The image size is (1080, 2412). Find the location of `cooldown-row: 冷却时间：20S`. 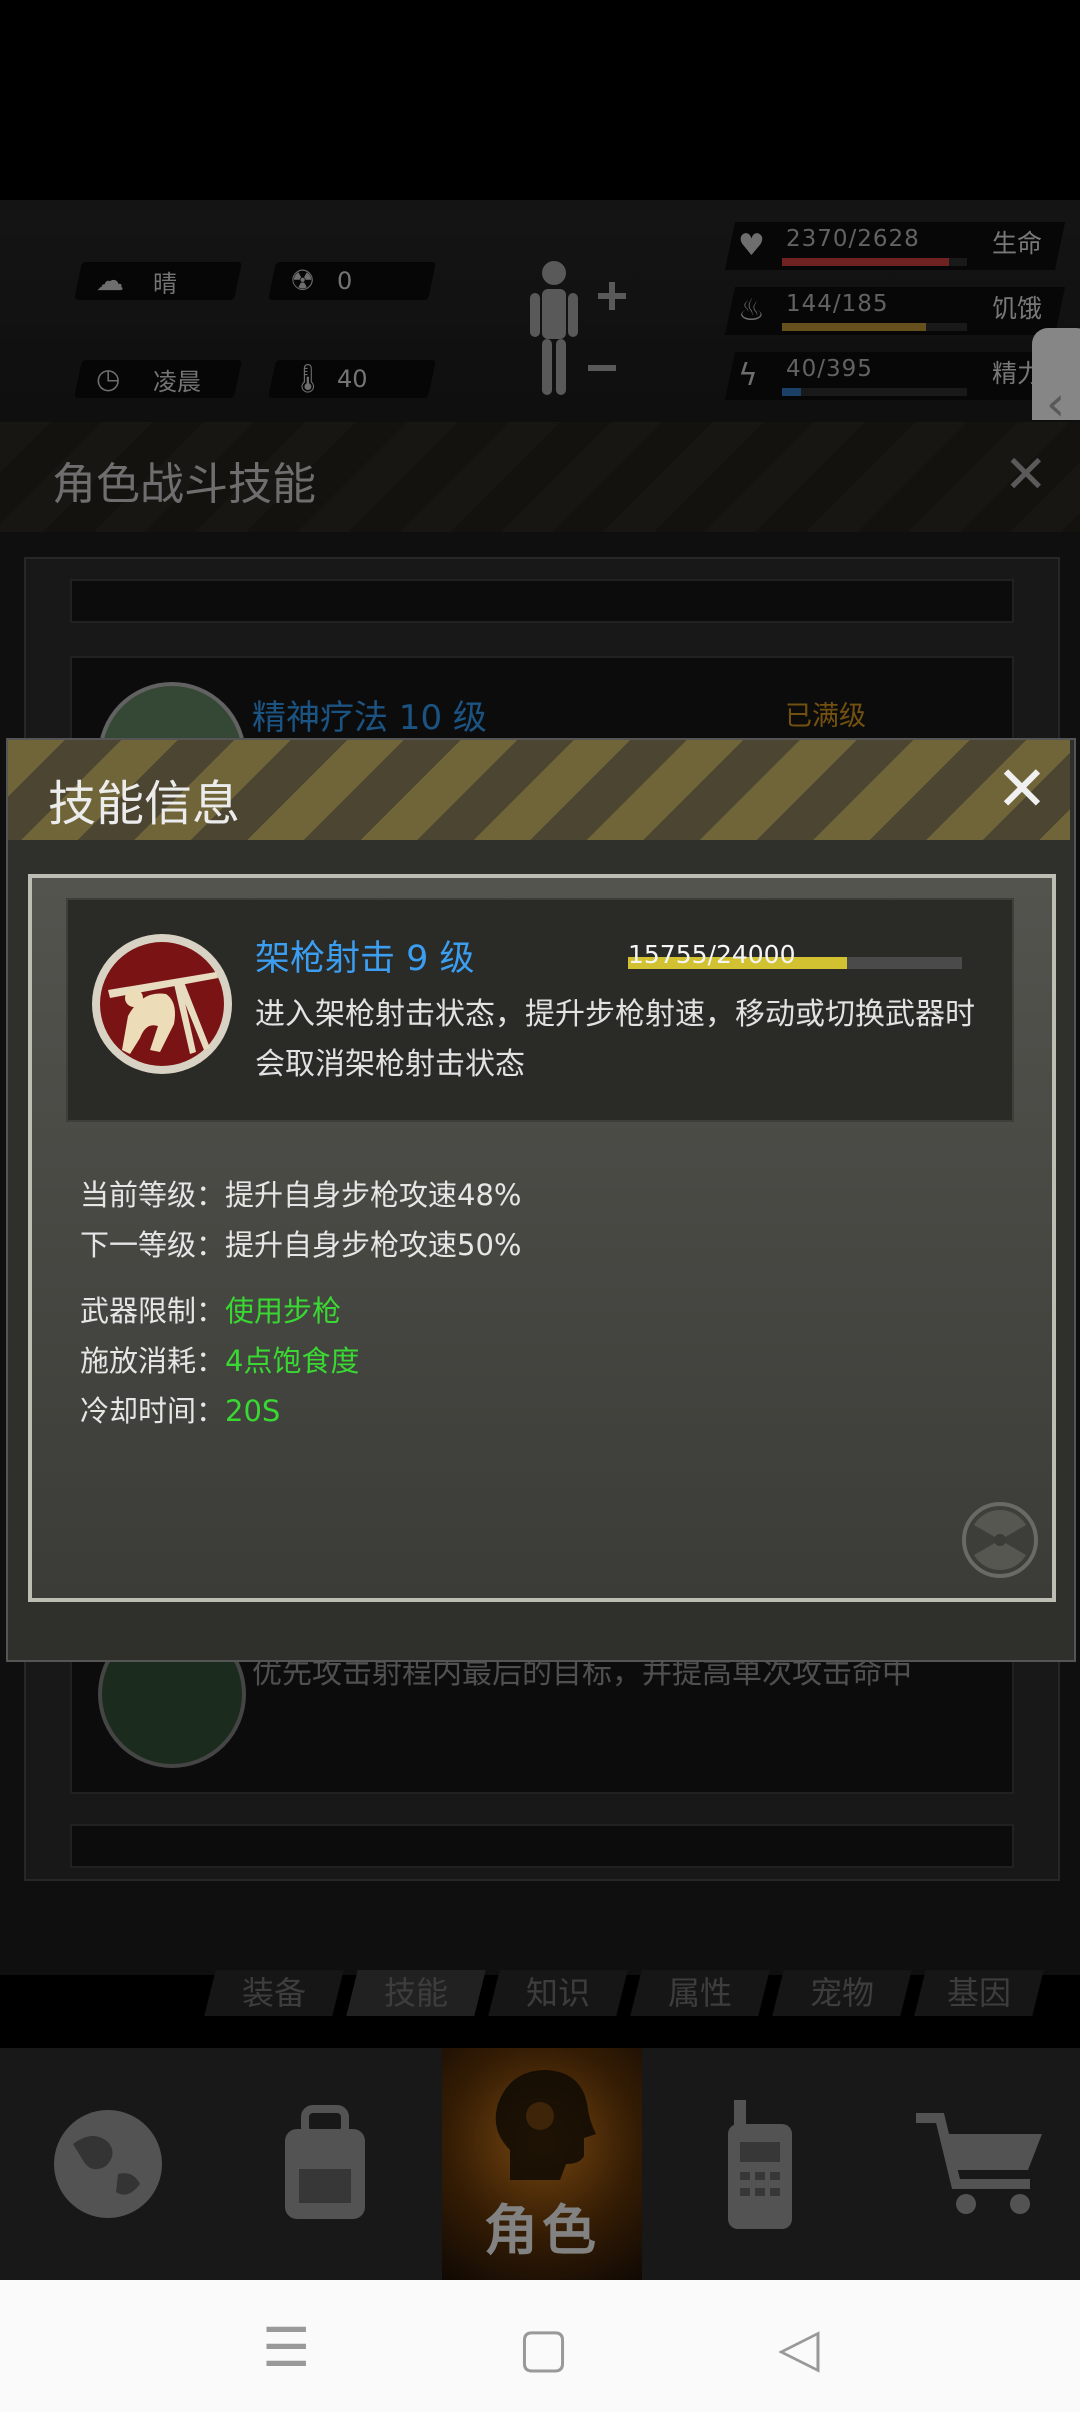

cooldown-row: 冷却时间：20S is located at coordinates (180, 1409).